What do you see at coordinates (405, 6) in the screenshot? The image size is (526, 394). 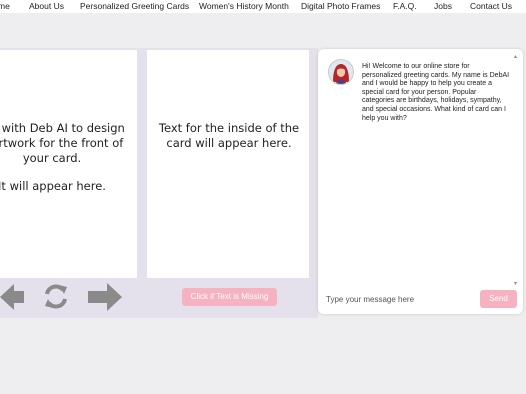 I see `nav-item-faq: F.A.Q.` at bounding box center [405, 6].